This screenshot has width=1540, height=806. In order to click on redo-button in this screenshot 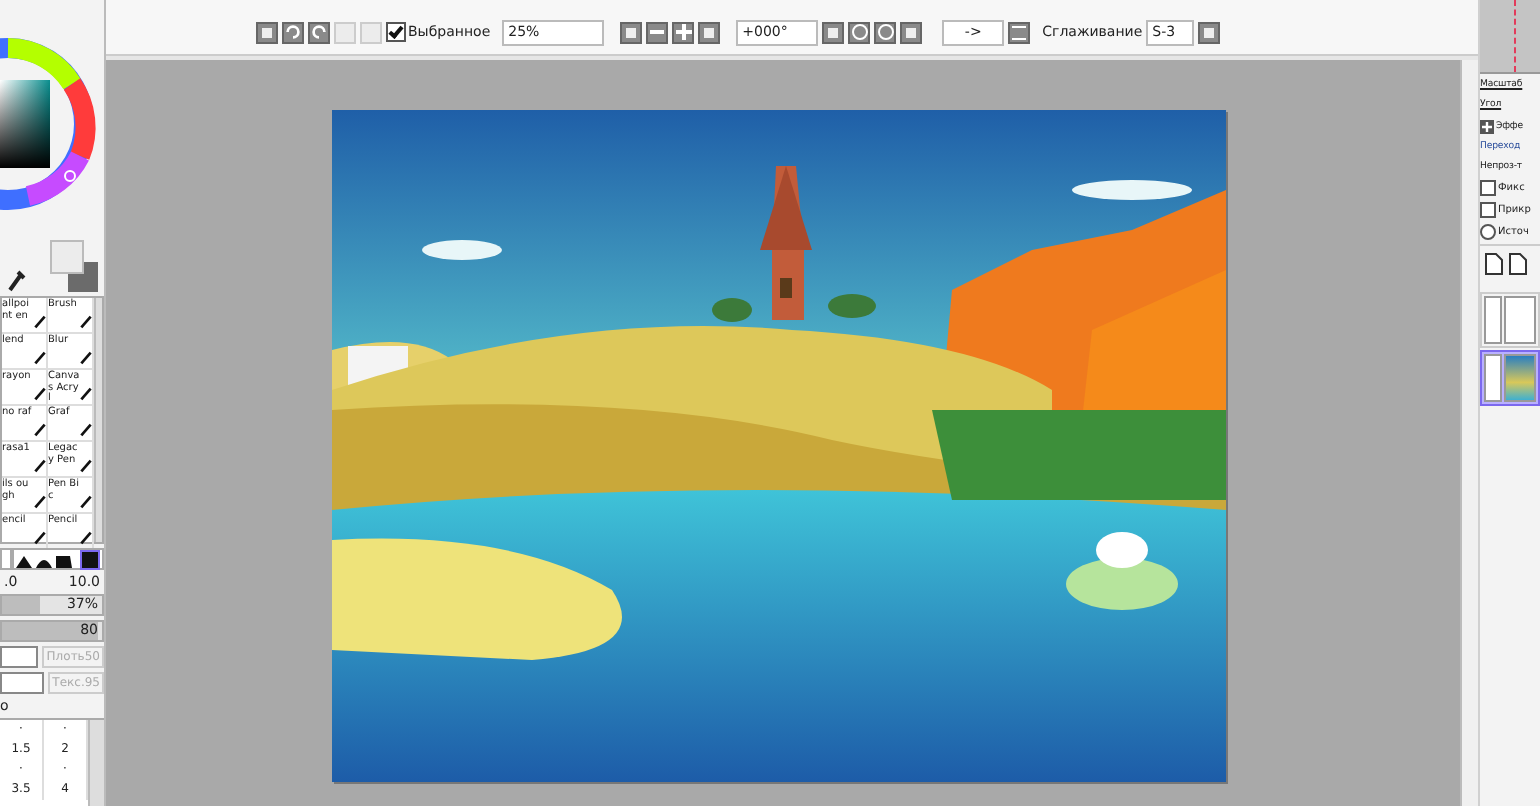, I will do `click(319, 32)`.